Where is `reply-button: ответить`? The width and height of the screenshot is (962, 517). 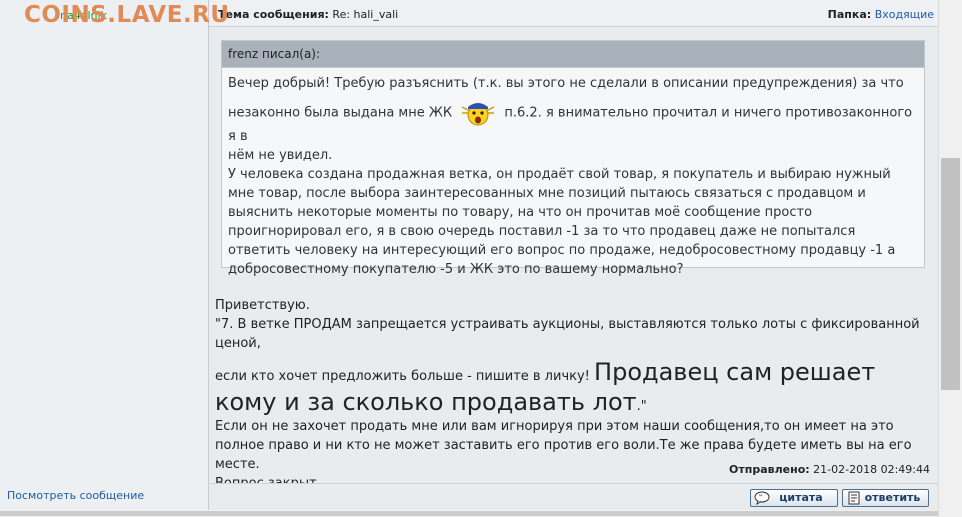 reply-button: ответить is located at coordinates (885, 498).